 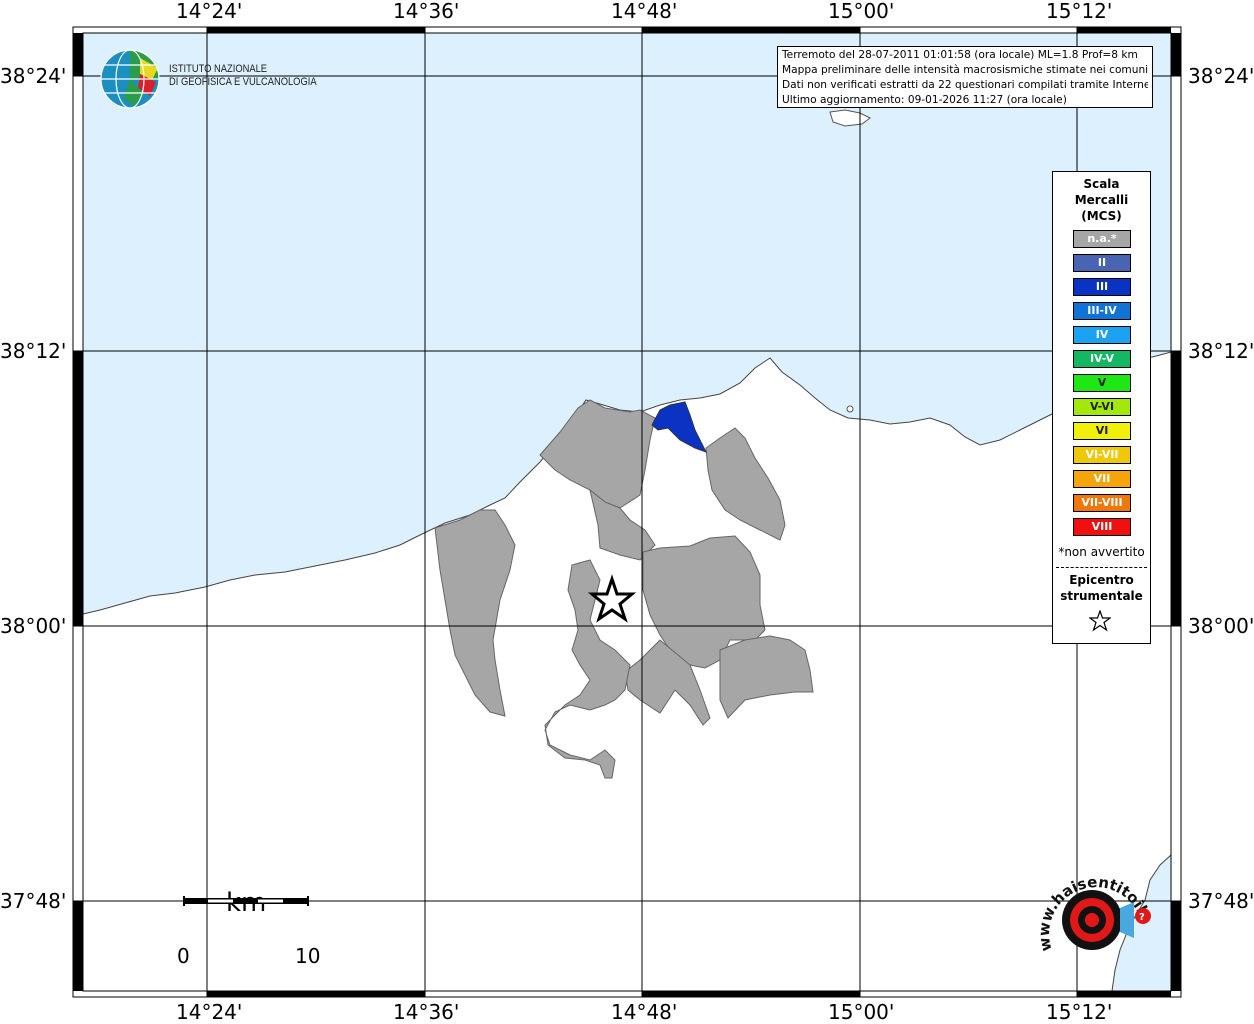 What do you see at coordinates (33, 351) in the screenshot?
I see `lat-label-left: 38°12'` at bounding box center [33, 351].